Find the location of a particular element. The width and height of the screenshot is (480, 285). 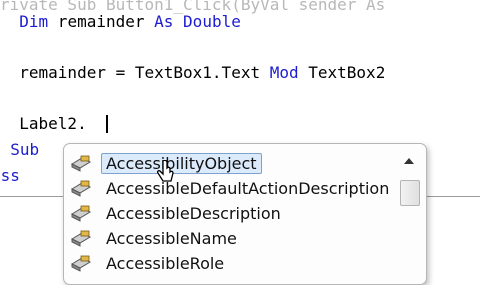

item-label: AccessibleDescription is located at coordinates (193, 213).